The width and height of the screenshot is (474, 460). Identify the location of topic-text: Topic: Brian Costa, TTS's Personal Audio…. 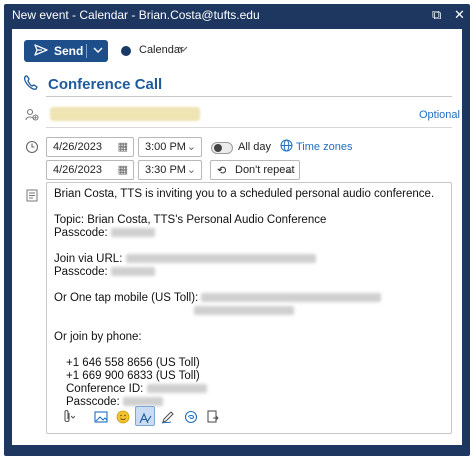
(190, 220).